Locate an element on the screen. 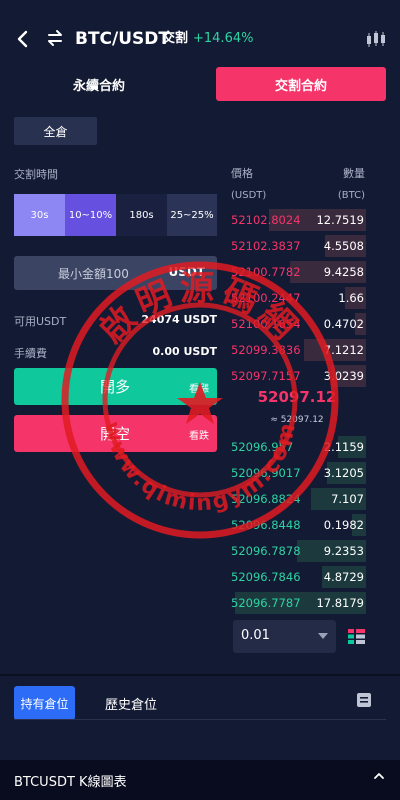  bid-price: 52096.7878 is located at coordinates (266, 551).